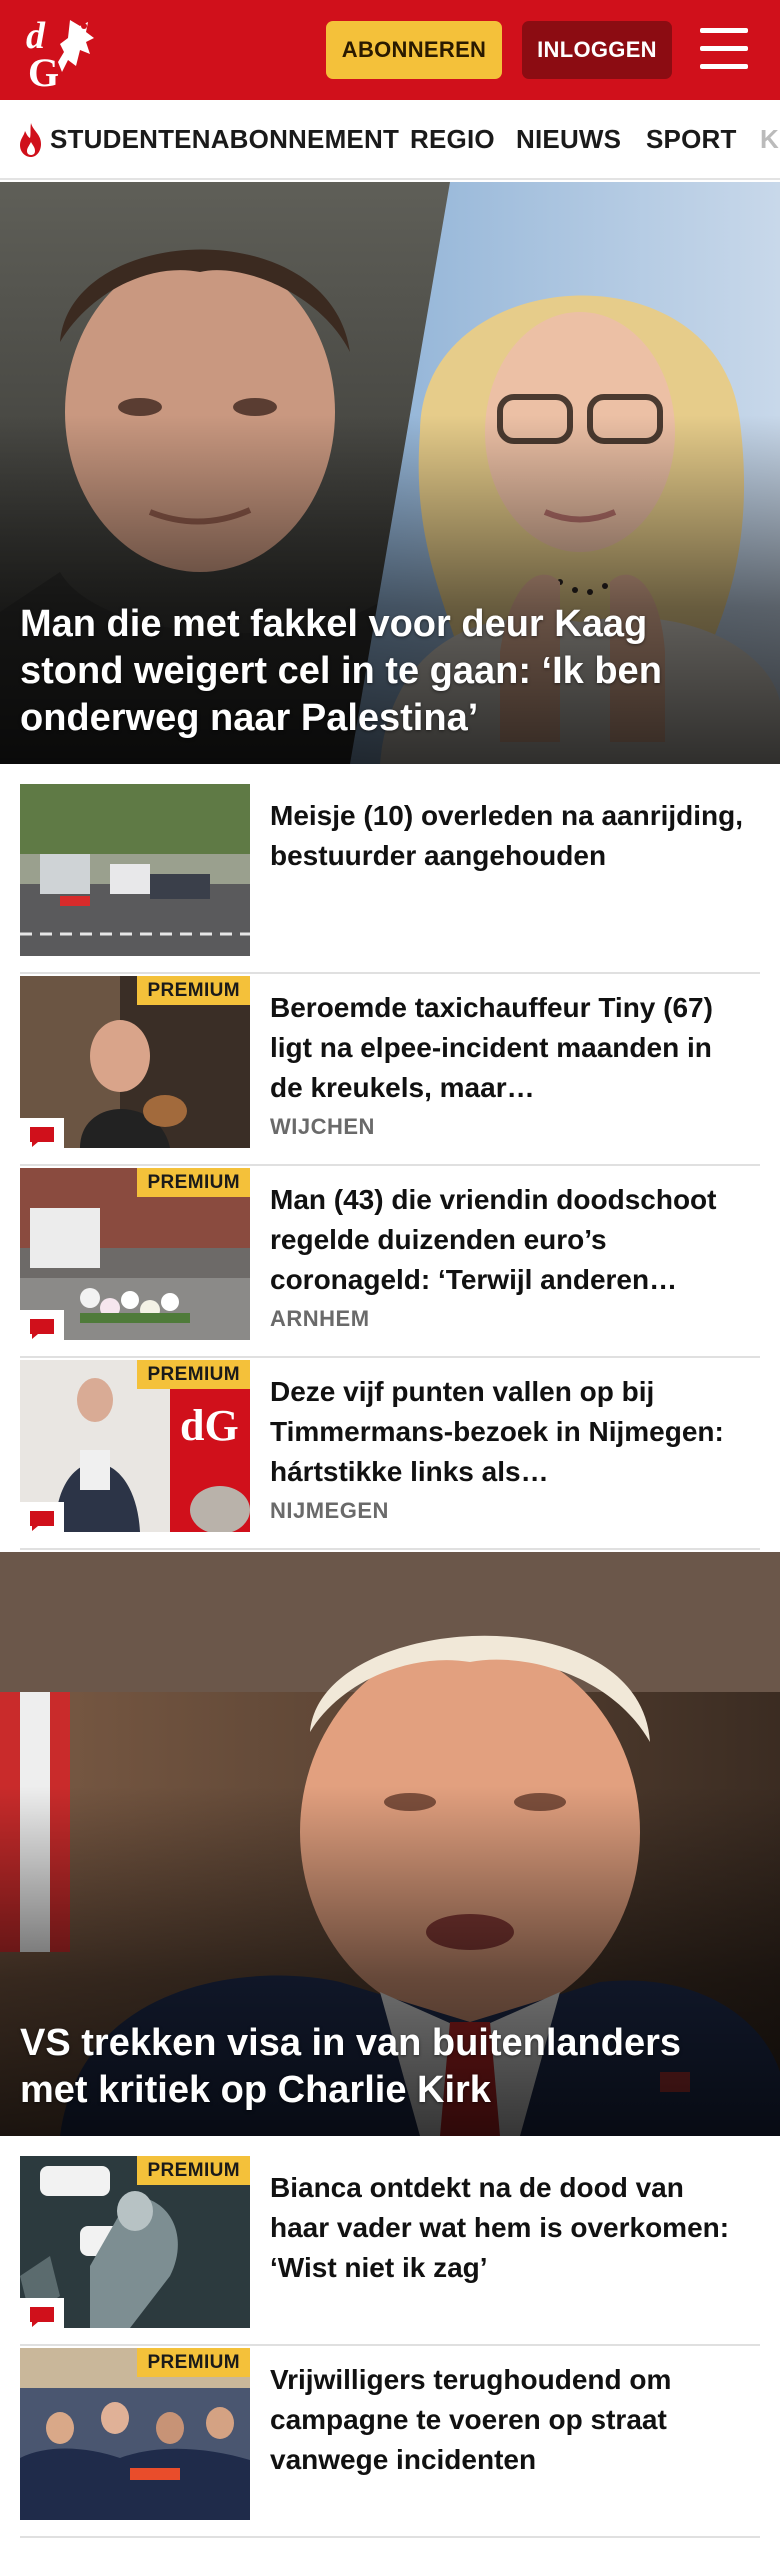 The width and height of the screenshot is (780, 2560). Describe the element at coordinates (135, 1446) in the screenshot. I see `article-thumbnail: dG PREMIUM` at that location.